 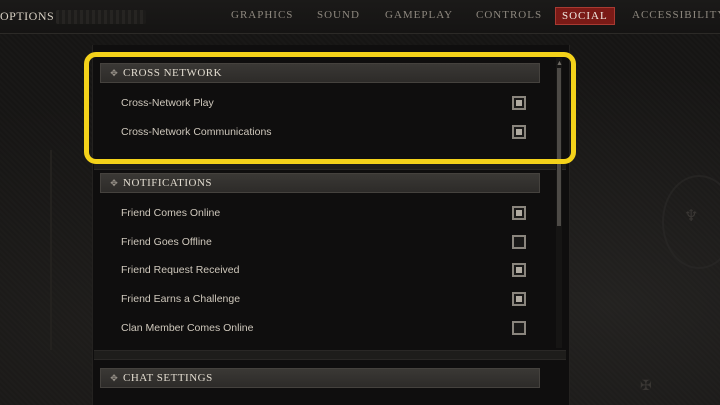 What do you see at coordinates (559, 63) in the screenshot?
I see `chevron-up-icon: ▲` at bounding box center [559, 63].